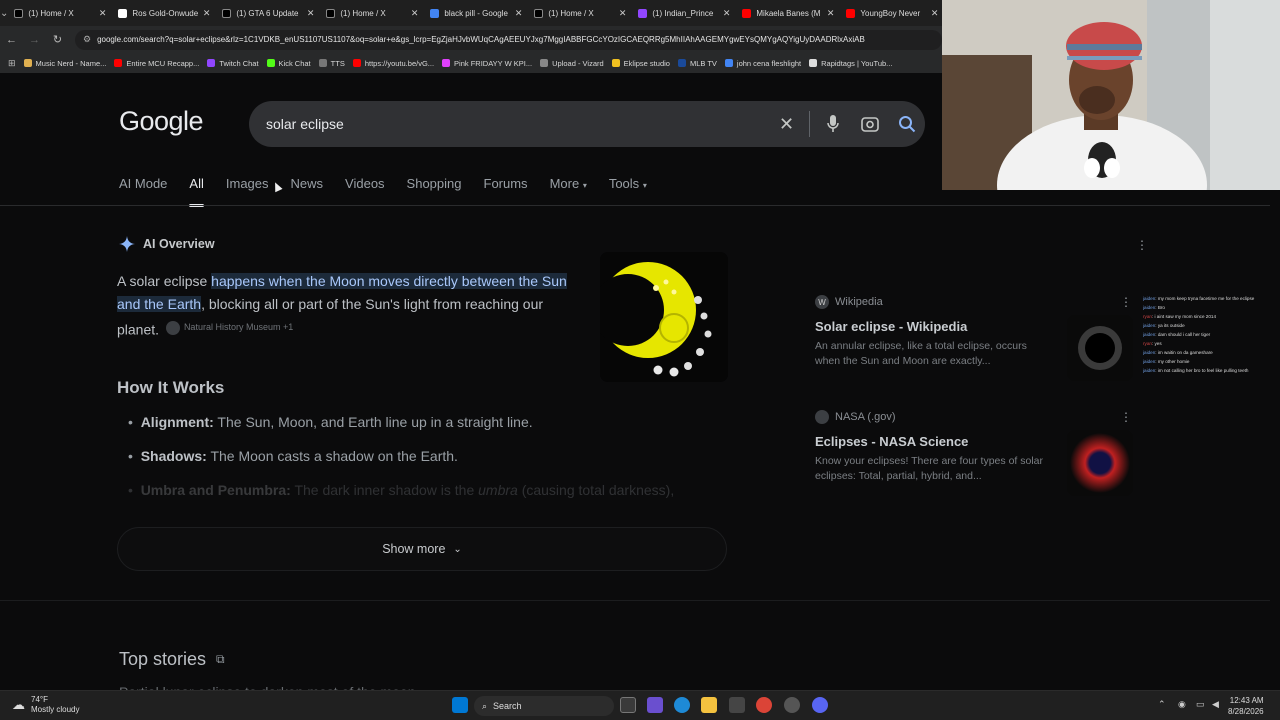 This screenshot has height=720, width=1280. I want to click on search-input: solar eclipse, so click(517, 124).